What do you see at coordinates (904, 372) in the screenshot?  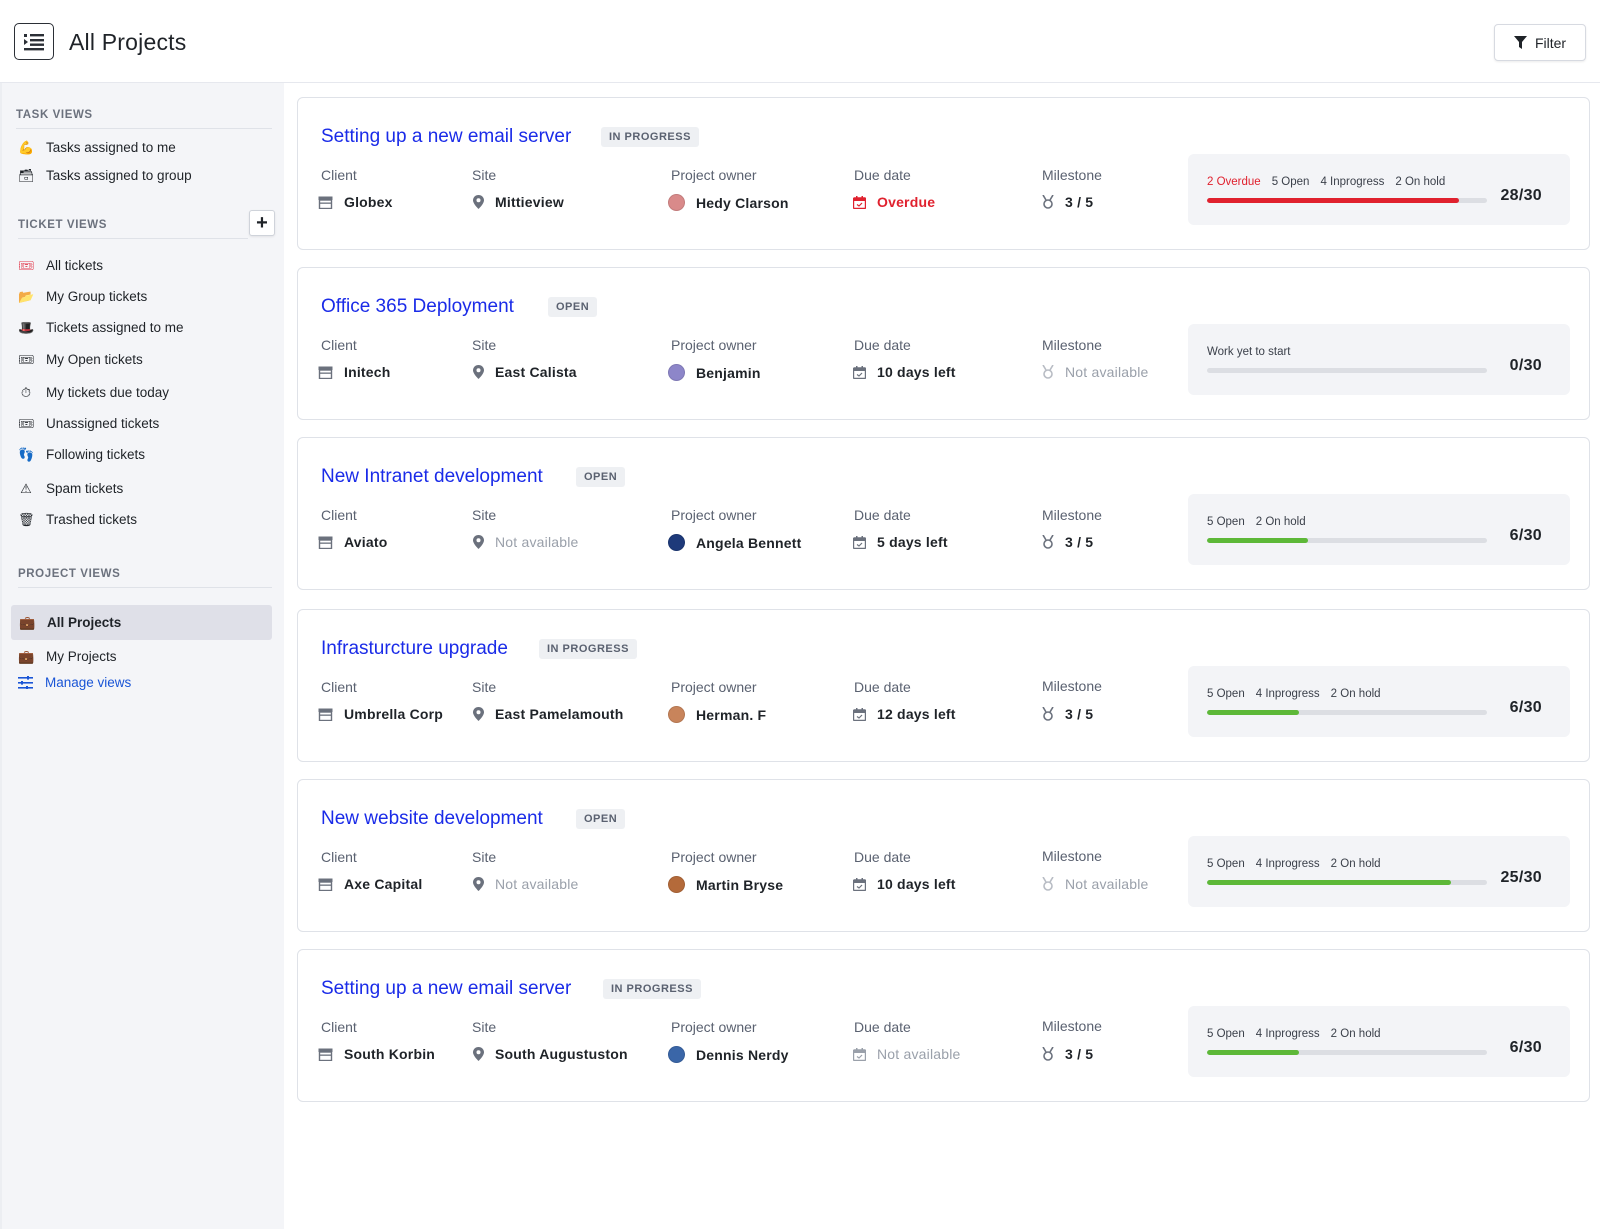 I see `due-date-value: 10 days left` at bounding box center [904, 372].